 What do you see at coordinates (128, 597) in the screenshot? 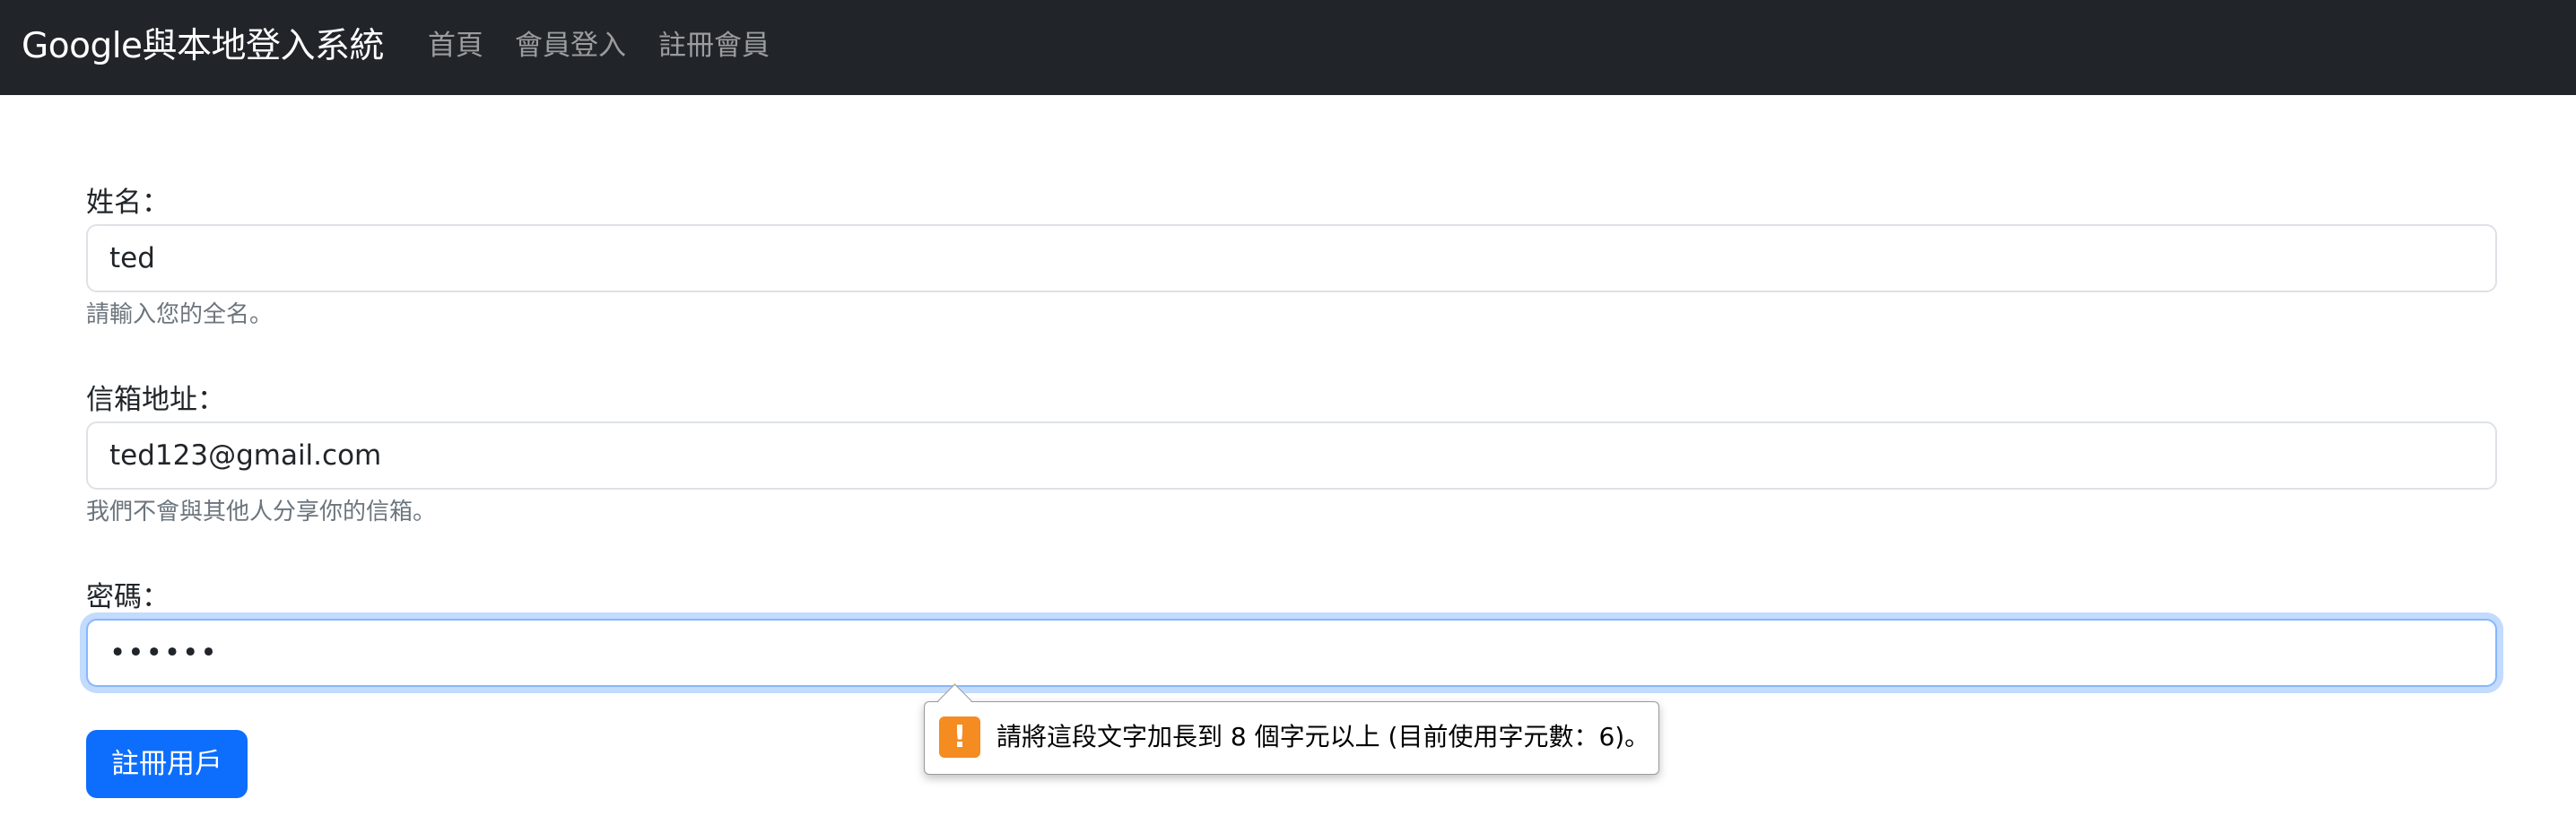
I see `password-label: 密碼：` at bounding box center [128, 597].